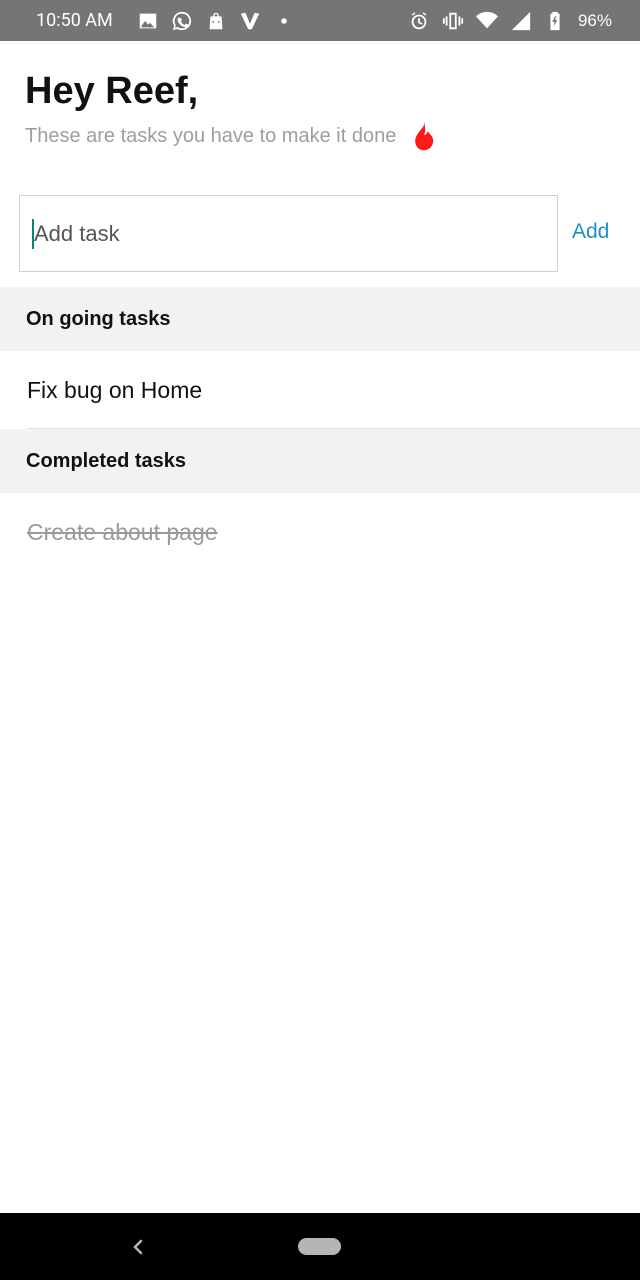  What do you see at coordinates (333, 532) in the screenshot?
I see `completed-task-item: Create about page` at bounding box center [333, 532].